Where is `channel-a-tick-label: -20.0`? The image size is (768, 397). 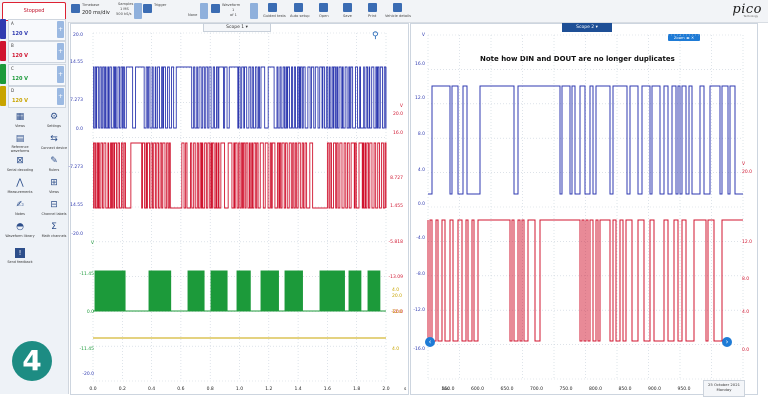
channel-a-tick-label: -20.0 is located at coordinates (77, 234).